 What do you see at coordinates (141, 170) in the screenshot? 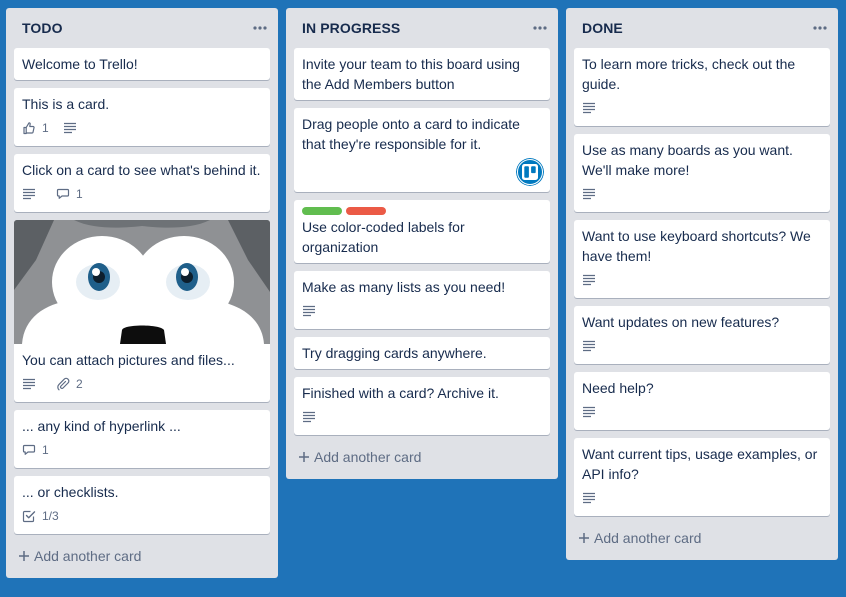
I see `card-title: Click on a card to see what's behind it.` at bounding box center [141, 170].